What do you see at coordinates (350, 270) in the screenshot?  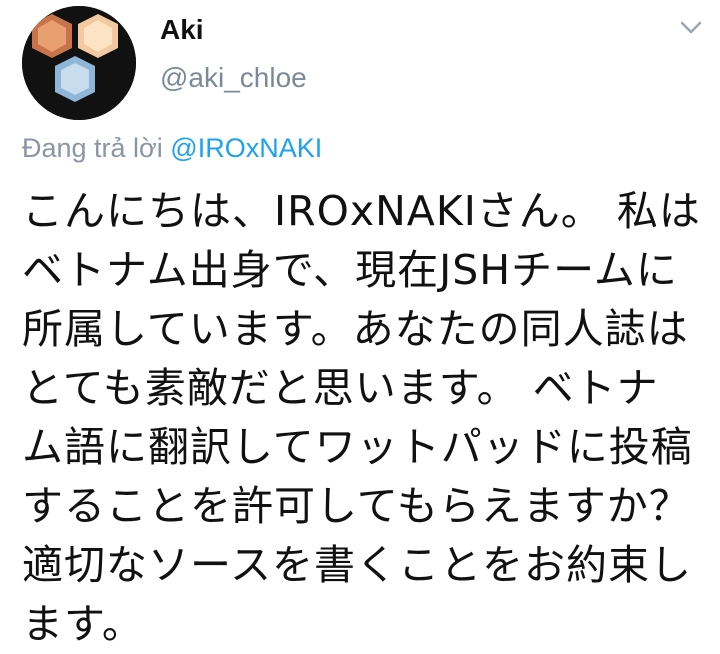 I see `tweet-line: ベトナム出身で、現在JSHチームに` at bounding box center [350, 270].